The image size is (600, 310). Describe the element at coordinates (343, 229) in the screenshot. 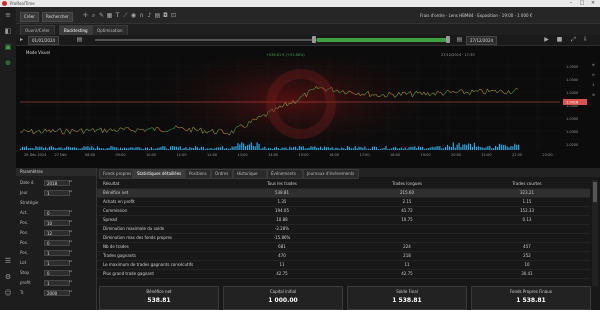

I see `table-row: Diminution maximale du solde -2.28%` at that location.